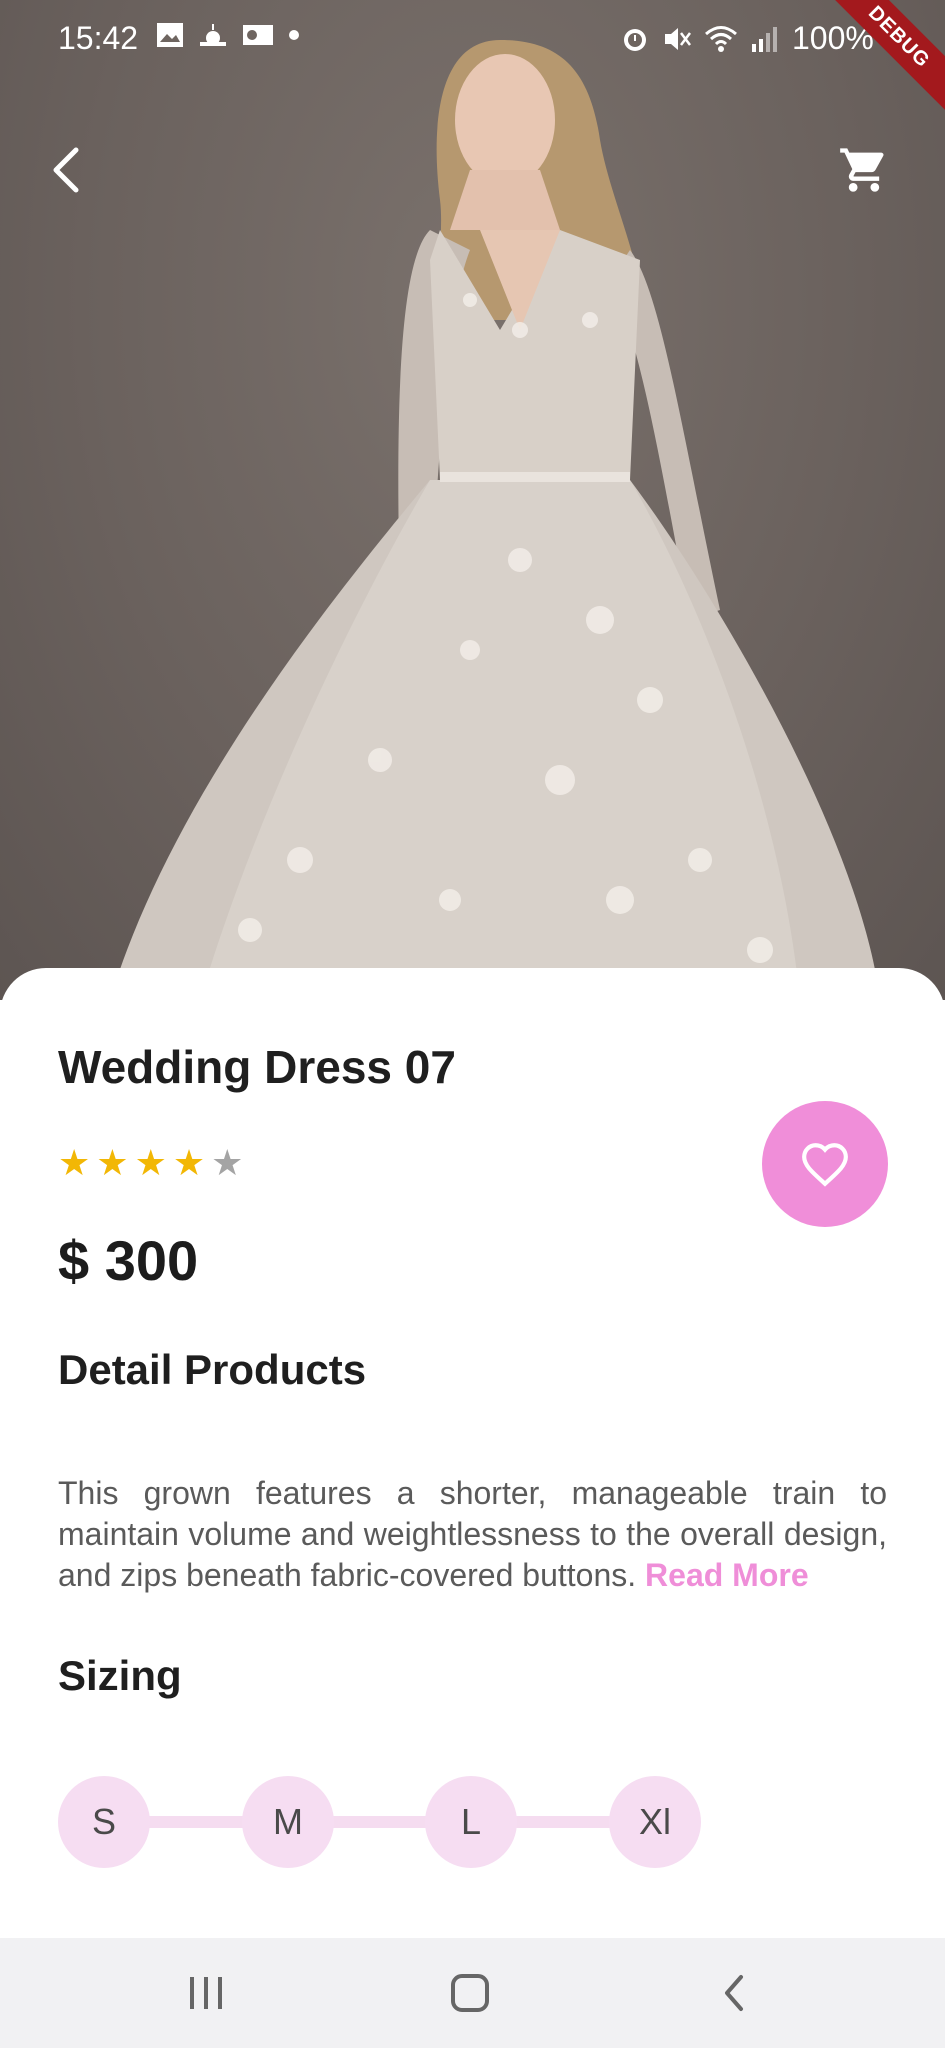  Describe the element at coordinates (472, 38) in the screenshot. I see `status-bar: 15:42 100%` at that location.